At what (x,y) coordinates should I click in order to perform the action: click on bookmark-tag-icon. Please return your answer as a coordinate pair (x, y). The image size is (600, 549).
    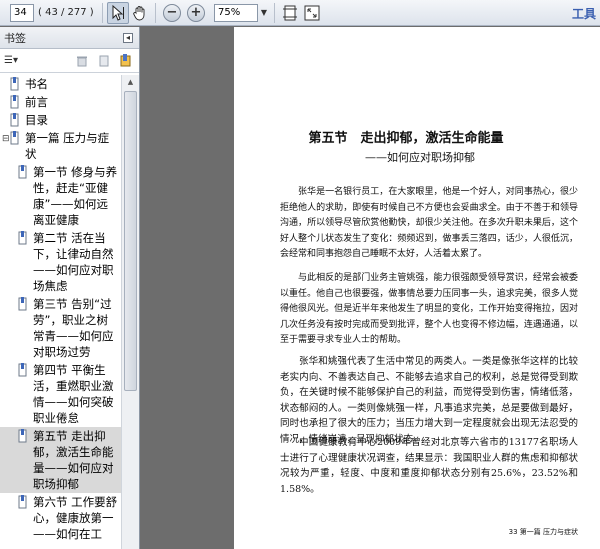
    Looking at the image, I should click on (125, 59).